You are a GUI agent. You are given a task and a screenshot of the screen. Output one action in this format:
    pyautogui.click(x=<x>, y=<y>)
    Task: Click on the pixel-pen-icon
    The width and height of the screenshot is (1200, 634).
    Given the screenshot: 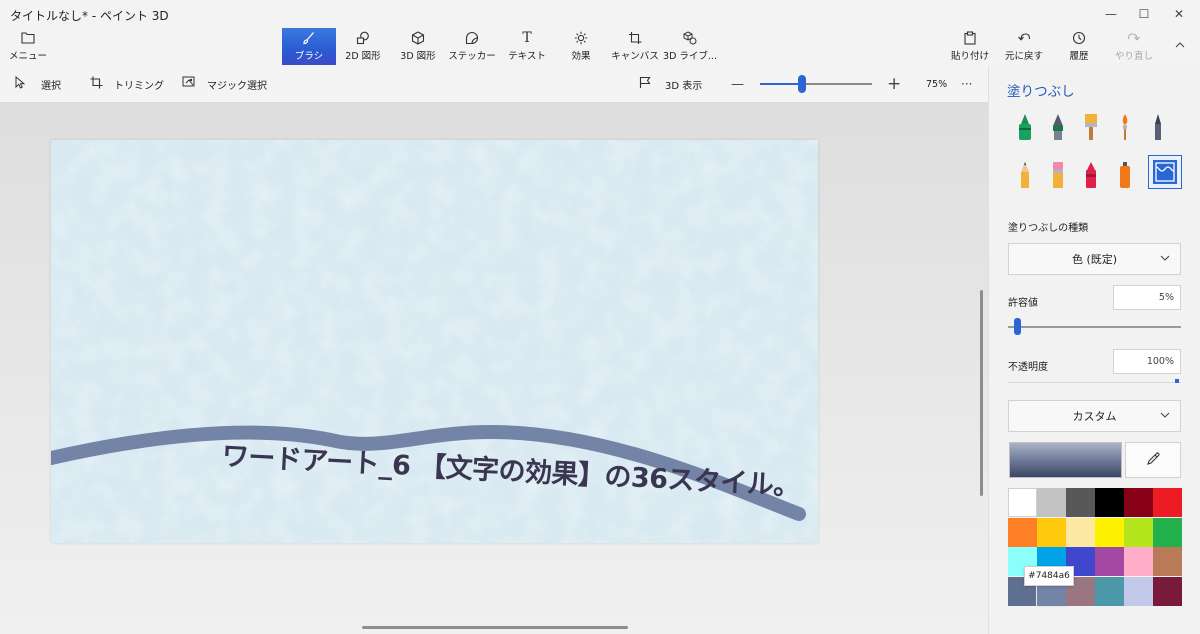 What is the action you would take?
    pyautogui.click(x=1158, y=127)
    